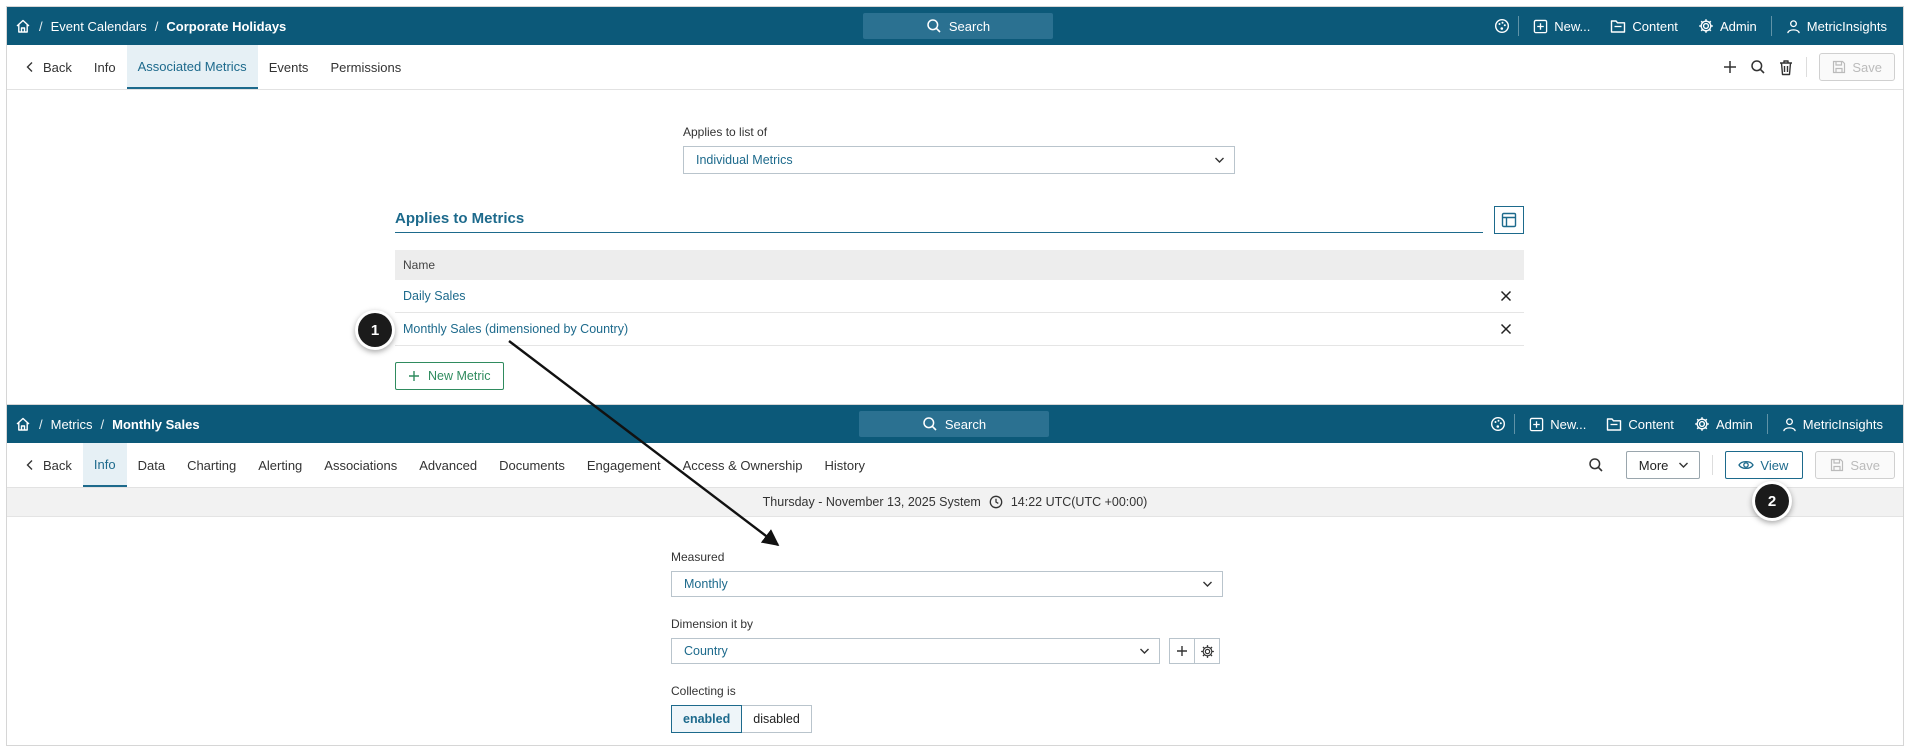  I want to click on metric-link-daily-sales: Daily Sales, so click(434, 296).